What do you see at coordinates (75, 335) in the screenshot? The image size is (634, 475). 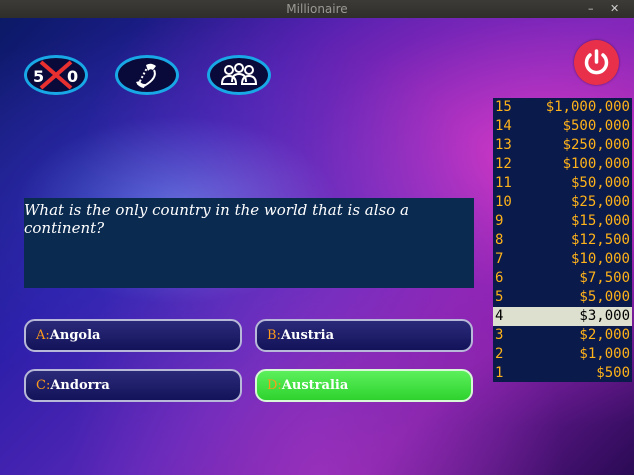 I see `answer-a-text: Angola` at bounding box center [75, 335].